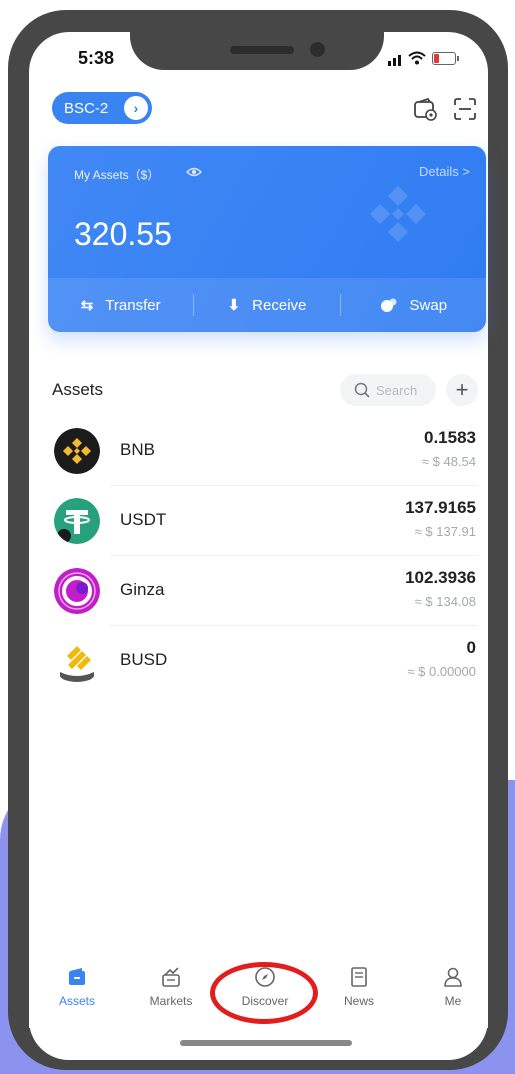  What do you see at coordinates (96, 58) in the screenshot?
I see `status-time: 5:38` at bounding box center [96, 58].